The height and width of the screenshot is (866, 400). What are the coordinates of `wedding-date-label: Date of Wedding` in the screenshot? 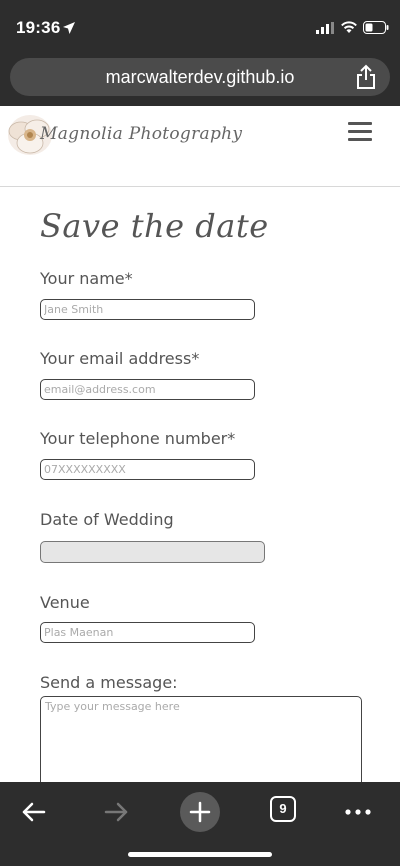 It's located at (107, 519).